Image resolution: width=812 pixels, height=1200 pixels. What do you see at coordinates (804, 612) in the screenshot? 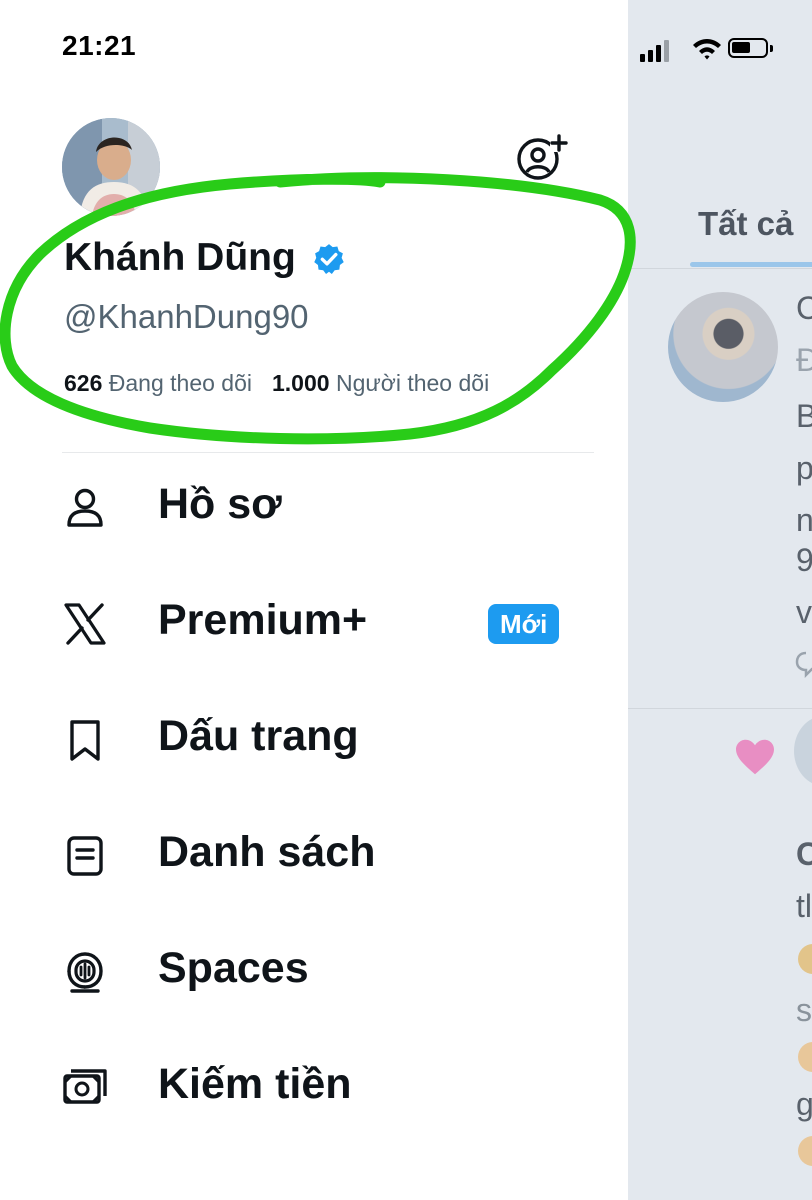
I see `timeline-post-text: v` at bounding box center [804, 612].